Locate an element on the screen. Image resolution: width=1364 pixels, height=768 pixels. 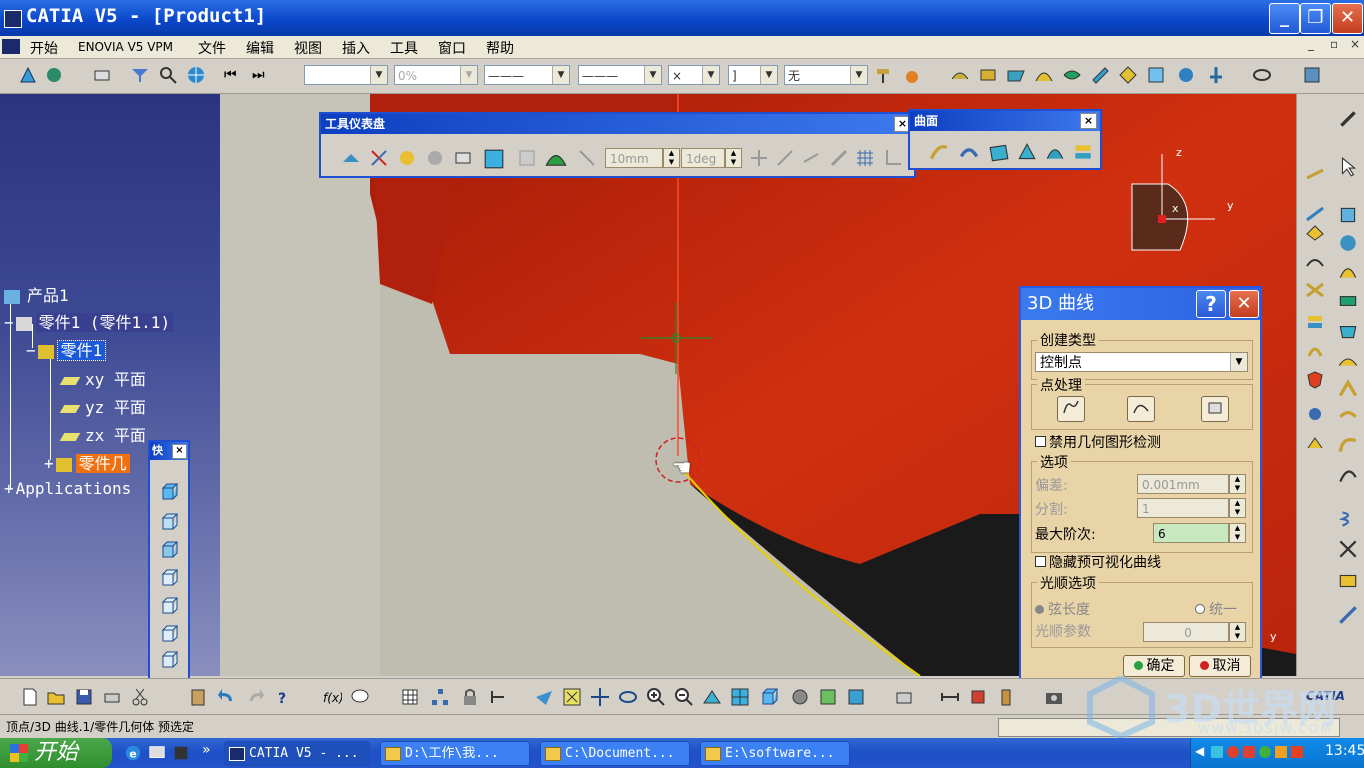
tree-tool-icon is located at coordinates (1315, 414).